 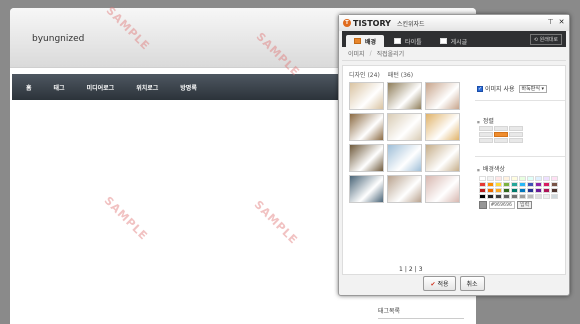 I want to click on tab-background: 배경, so click(x=365, y=41).